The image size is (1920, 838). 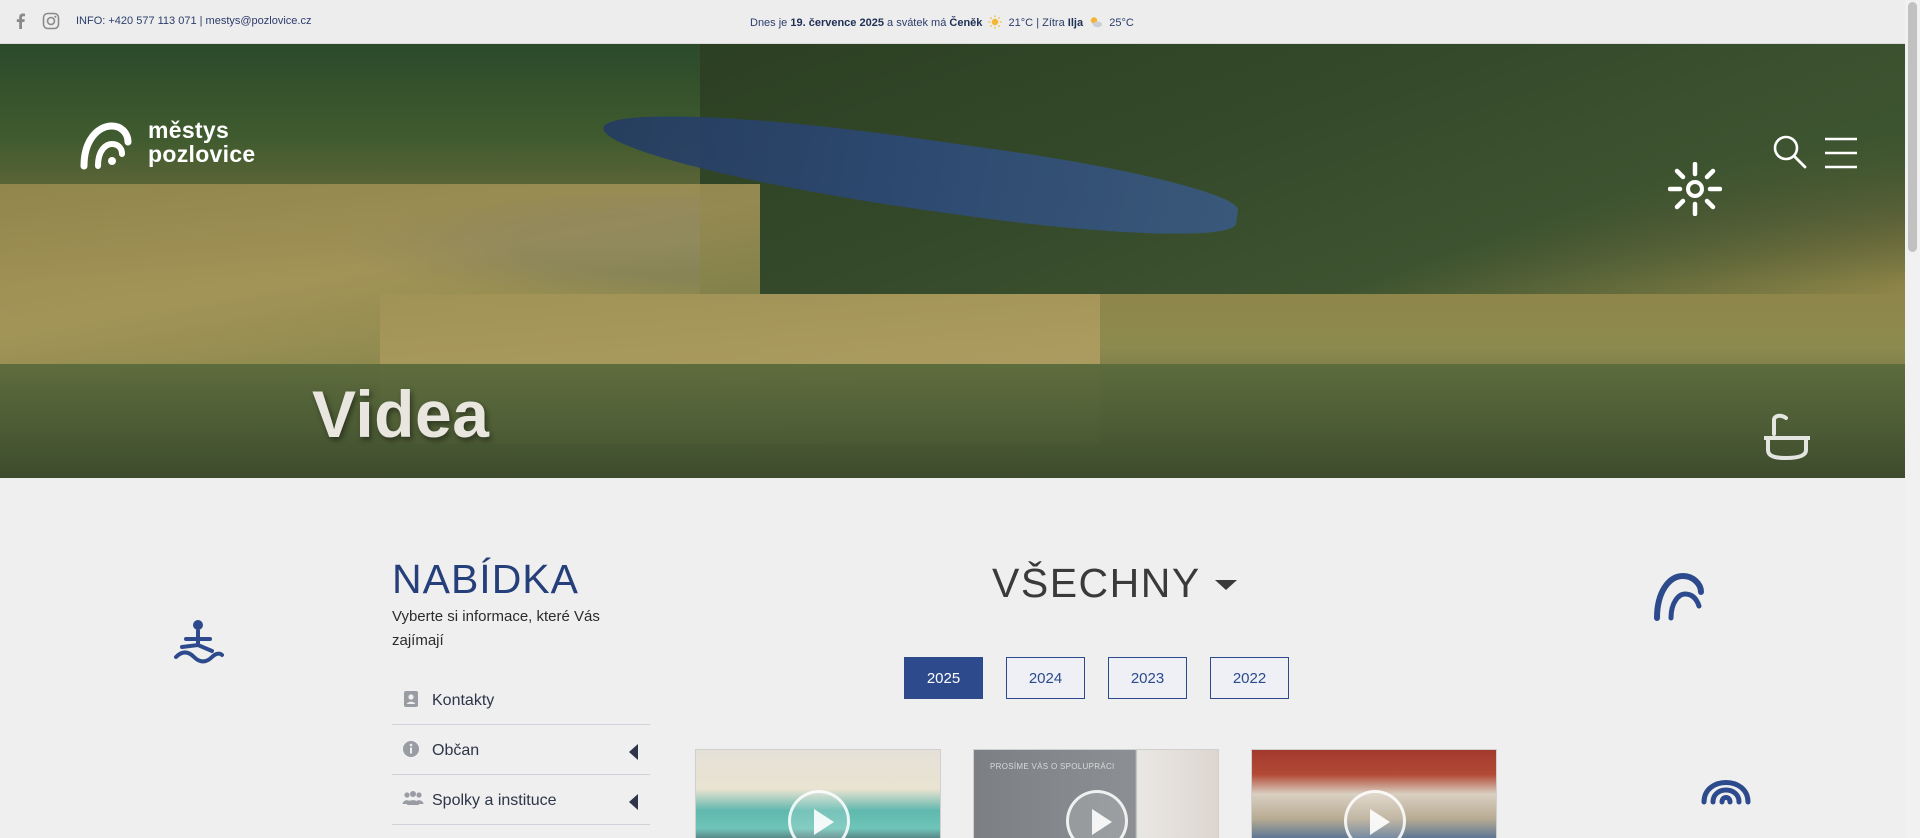 What do you see at coordinates (1787, 437) in the screenshot?
I see `bath-decoration-icon` at bounding box center [1787, 437].